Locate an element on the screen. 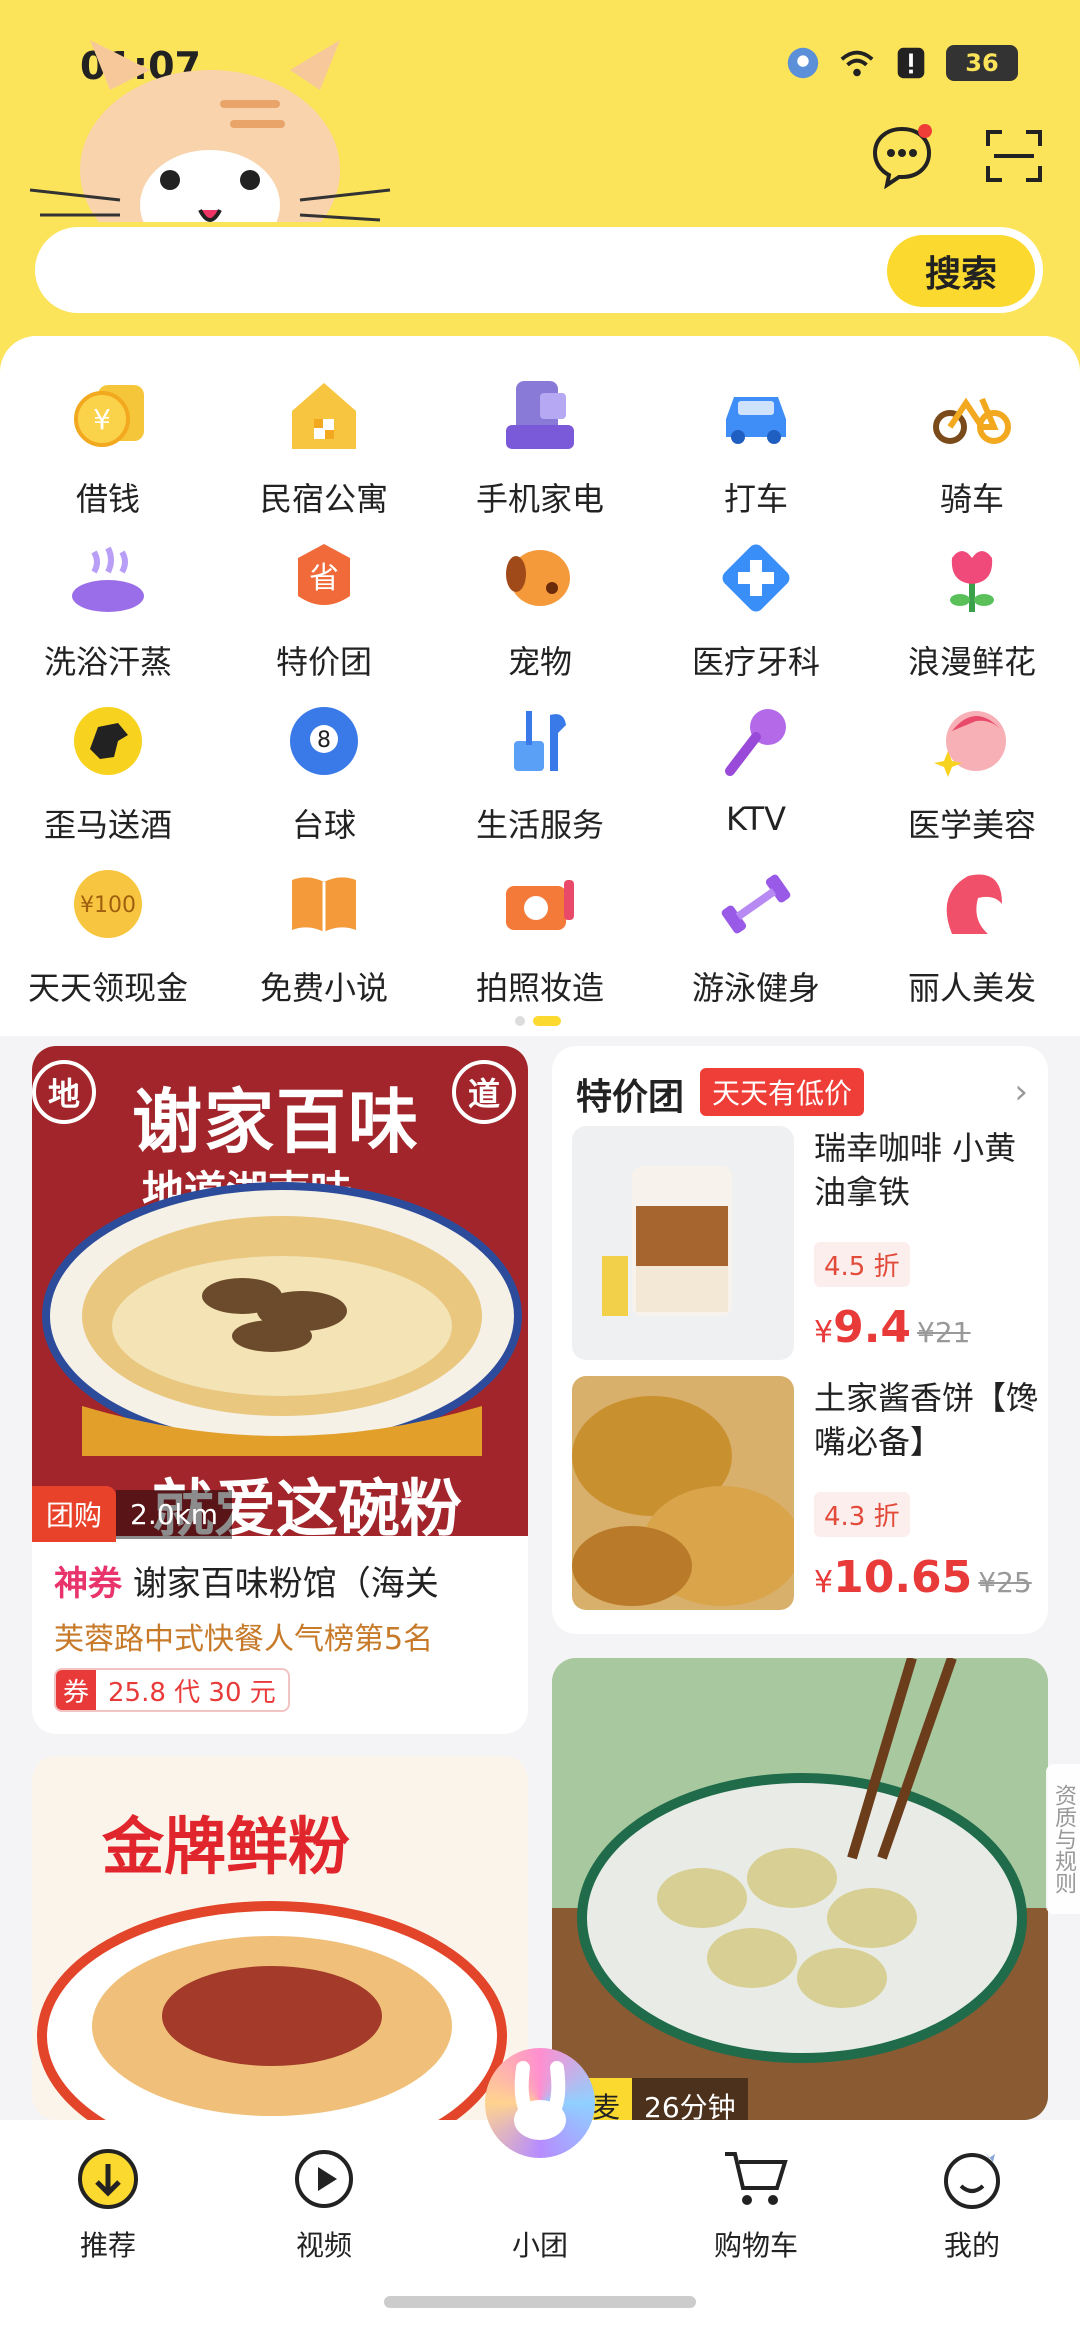 Image resolution: width=1080 pixels, height=2330 pixels. category-item: 医疗牙科 is located at coordinates (756, 610).